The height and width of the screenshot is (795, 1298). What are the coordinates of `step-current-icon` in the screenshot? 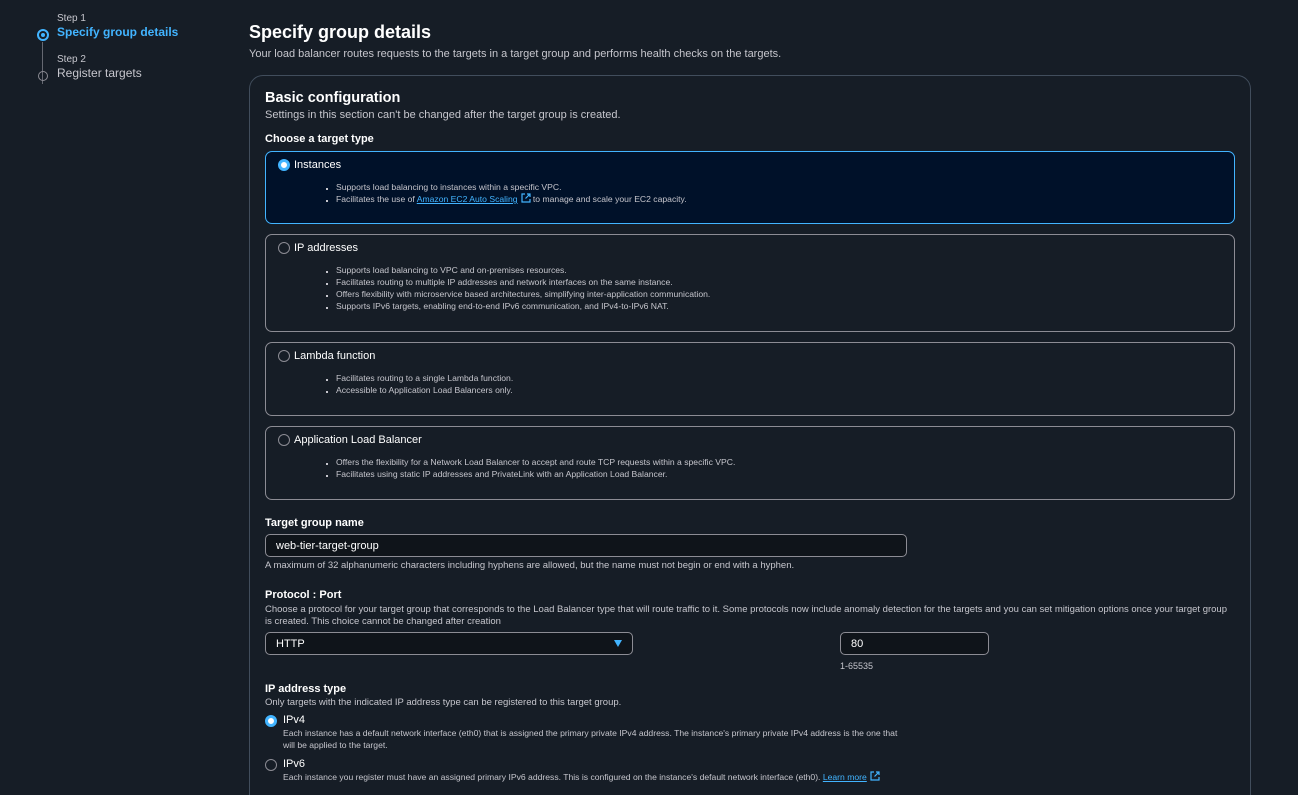 It's located at (43, 35).